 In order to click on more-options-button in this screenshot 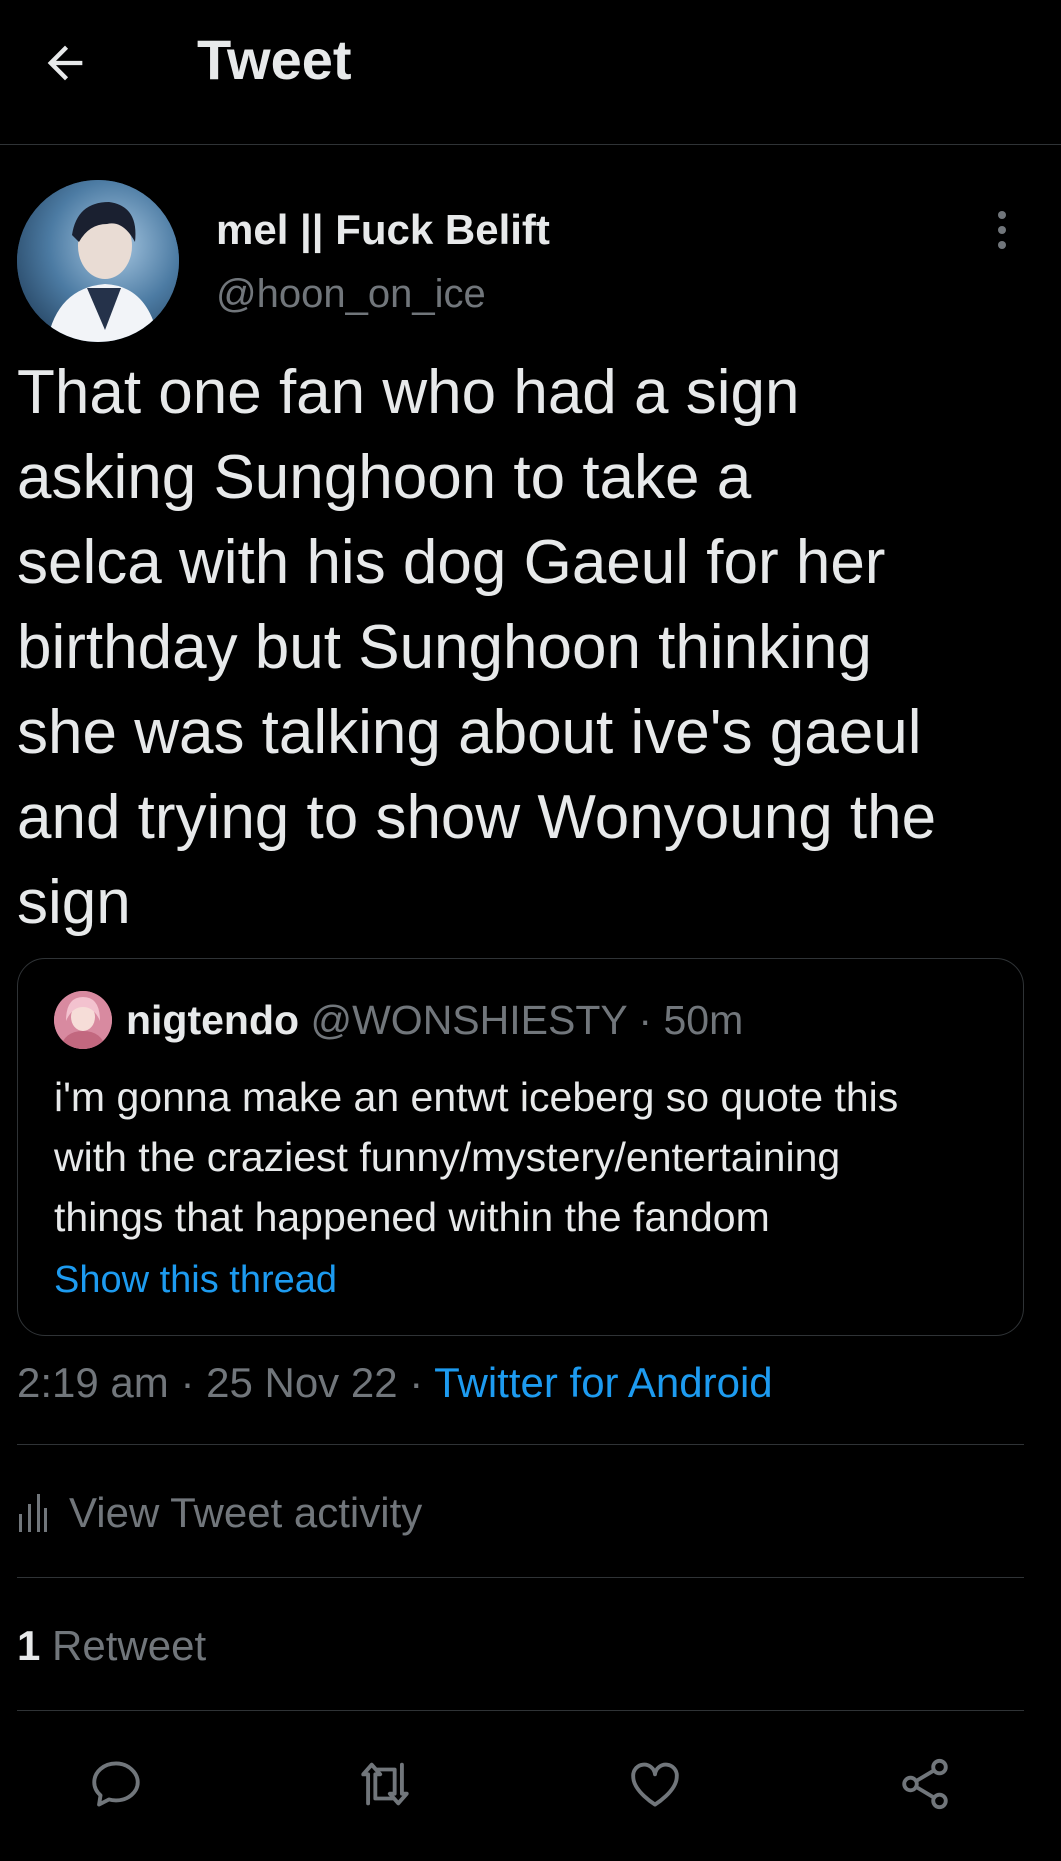, I will do `click(1002, 230)`.